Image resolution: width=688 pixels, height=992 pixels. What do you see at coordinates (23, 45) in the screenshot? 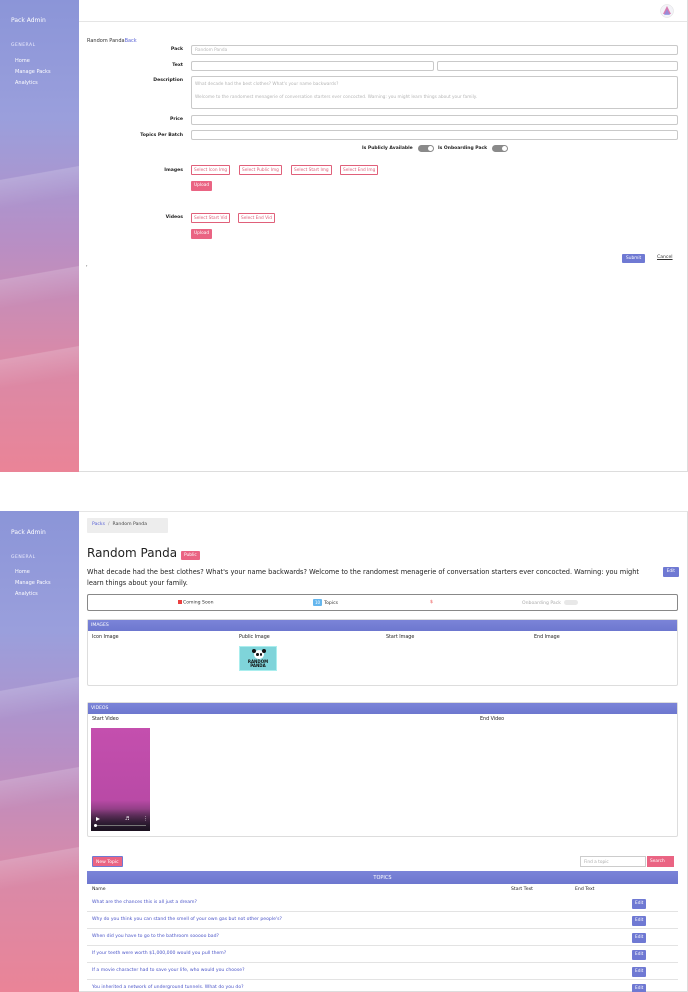
I see `sidebar-section-general: GENERAL` at bounding box center [23, 45].